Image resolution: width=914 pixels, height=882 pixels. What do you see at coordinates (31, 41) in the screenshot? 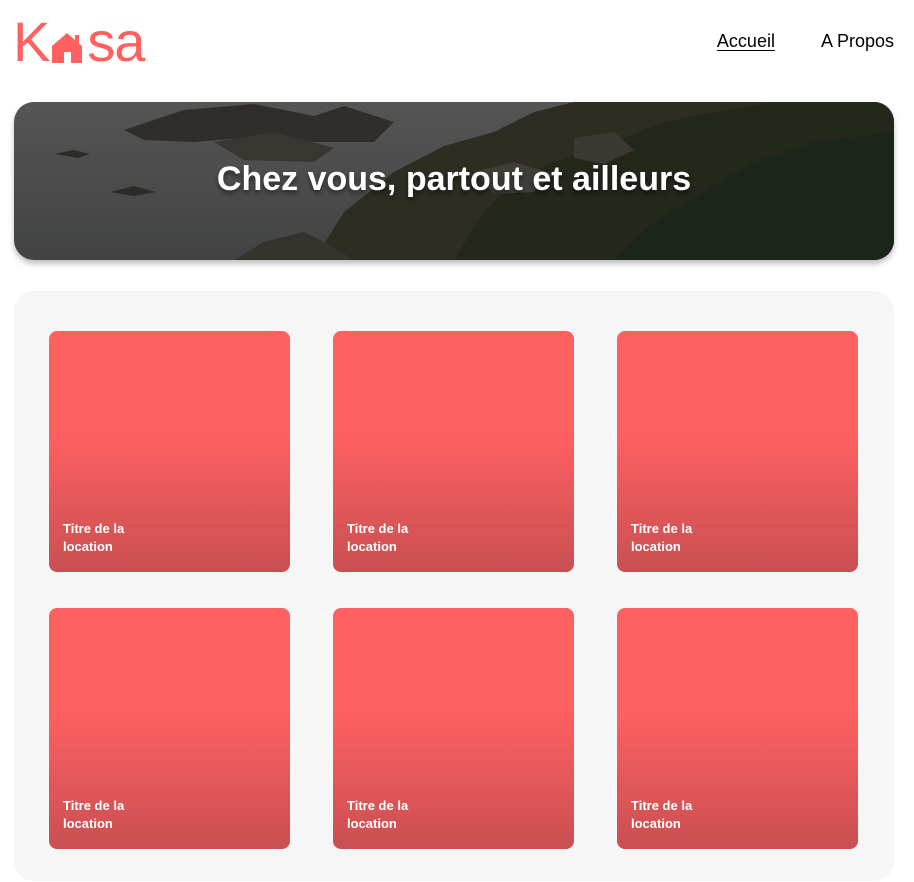
I see `logo-letter-k: K` at bounding box center [31, 41].